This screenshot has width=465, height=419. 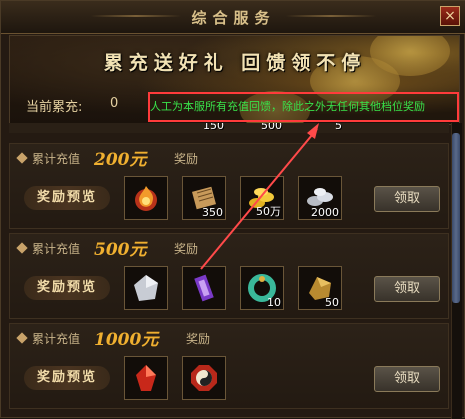 I want to click on window-title: 综合服务, so click(x=233, y=18).